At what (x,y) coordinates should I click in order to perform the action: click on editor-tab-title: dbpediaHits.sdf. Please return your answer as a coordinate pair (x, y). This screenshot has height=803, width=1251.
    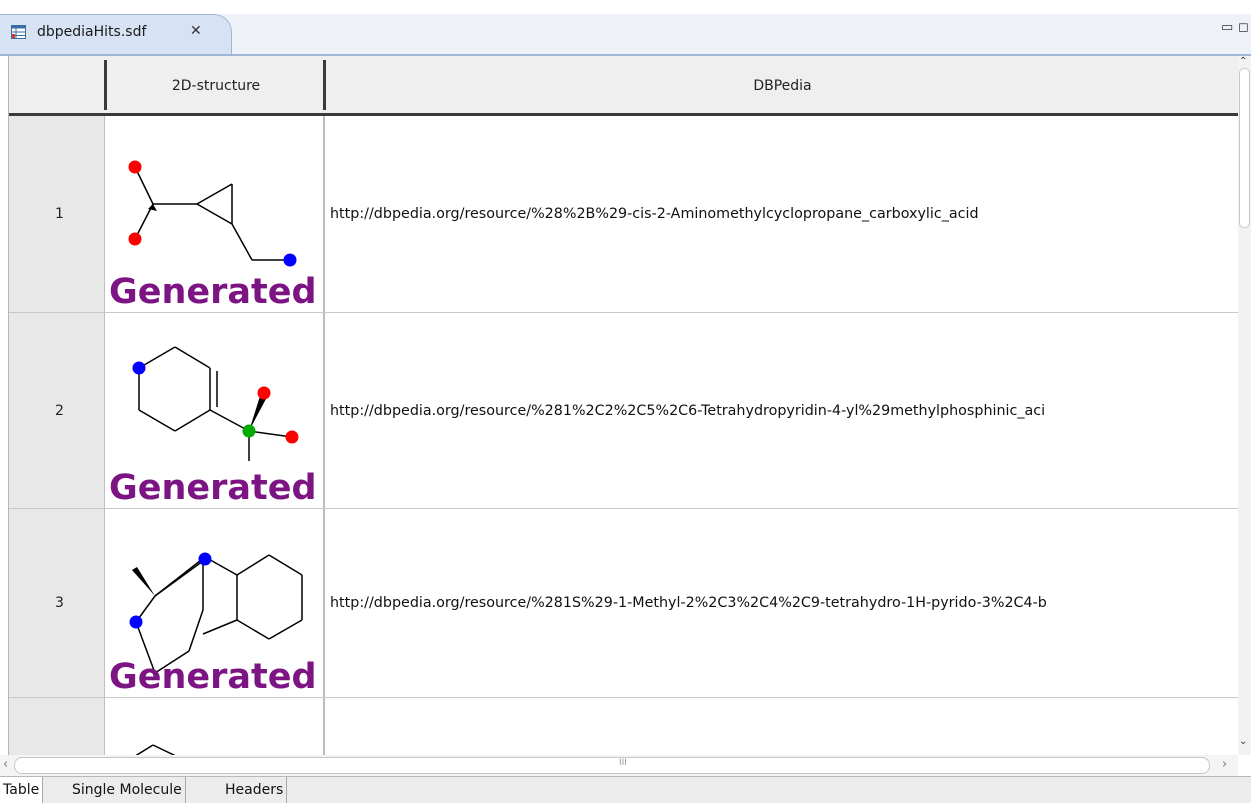
    Looking at the image, I should click on (92, 32).